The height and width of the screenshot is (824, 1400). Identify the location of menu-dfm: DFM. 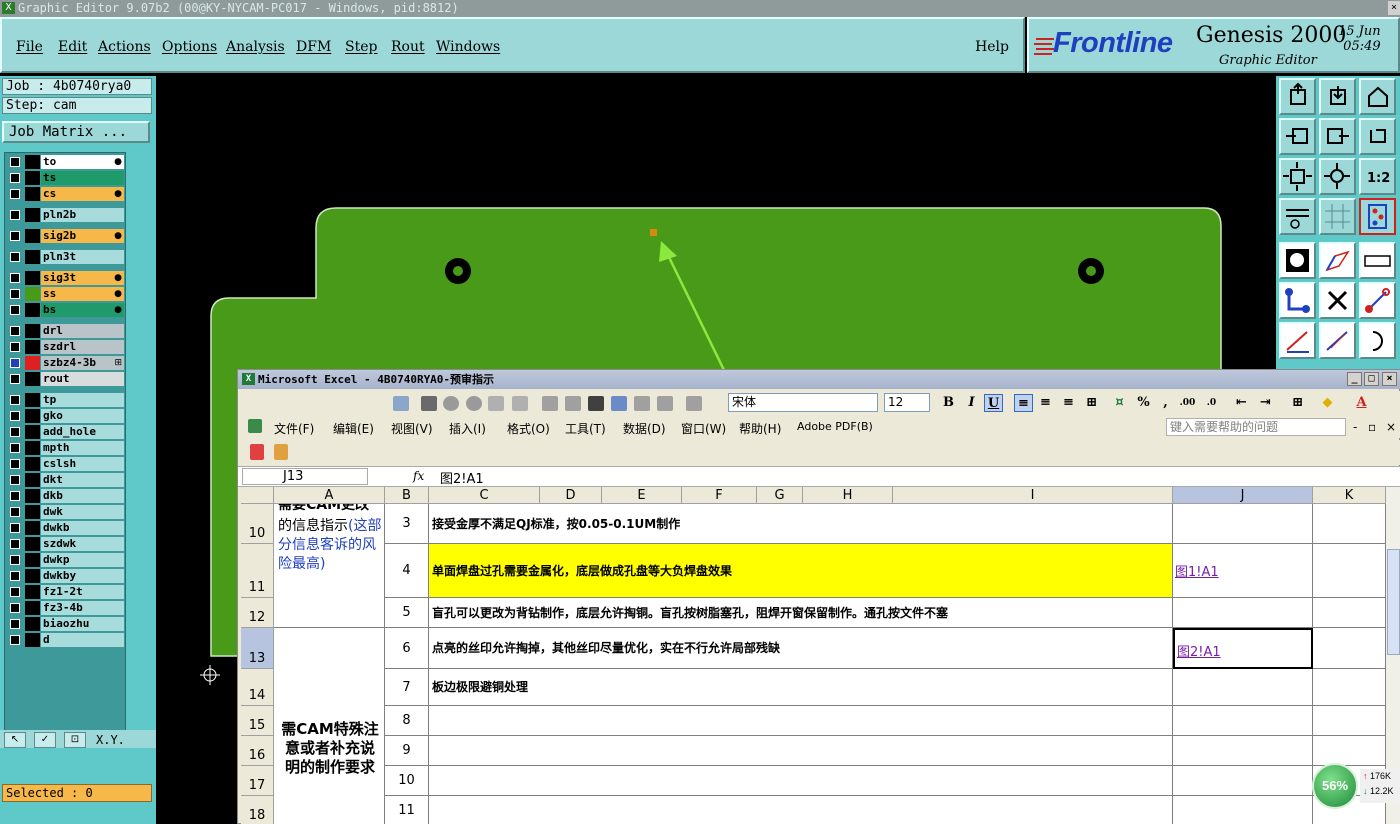
(313, 47).